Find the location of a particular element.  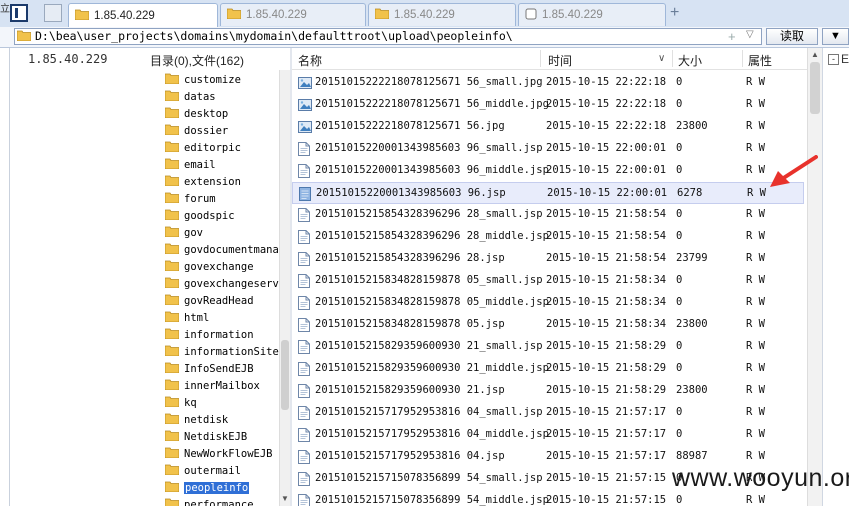

tree-folder-govexchangeserve: govexchangeserve is located at coordinates (221, 283).